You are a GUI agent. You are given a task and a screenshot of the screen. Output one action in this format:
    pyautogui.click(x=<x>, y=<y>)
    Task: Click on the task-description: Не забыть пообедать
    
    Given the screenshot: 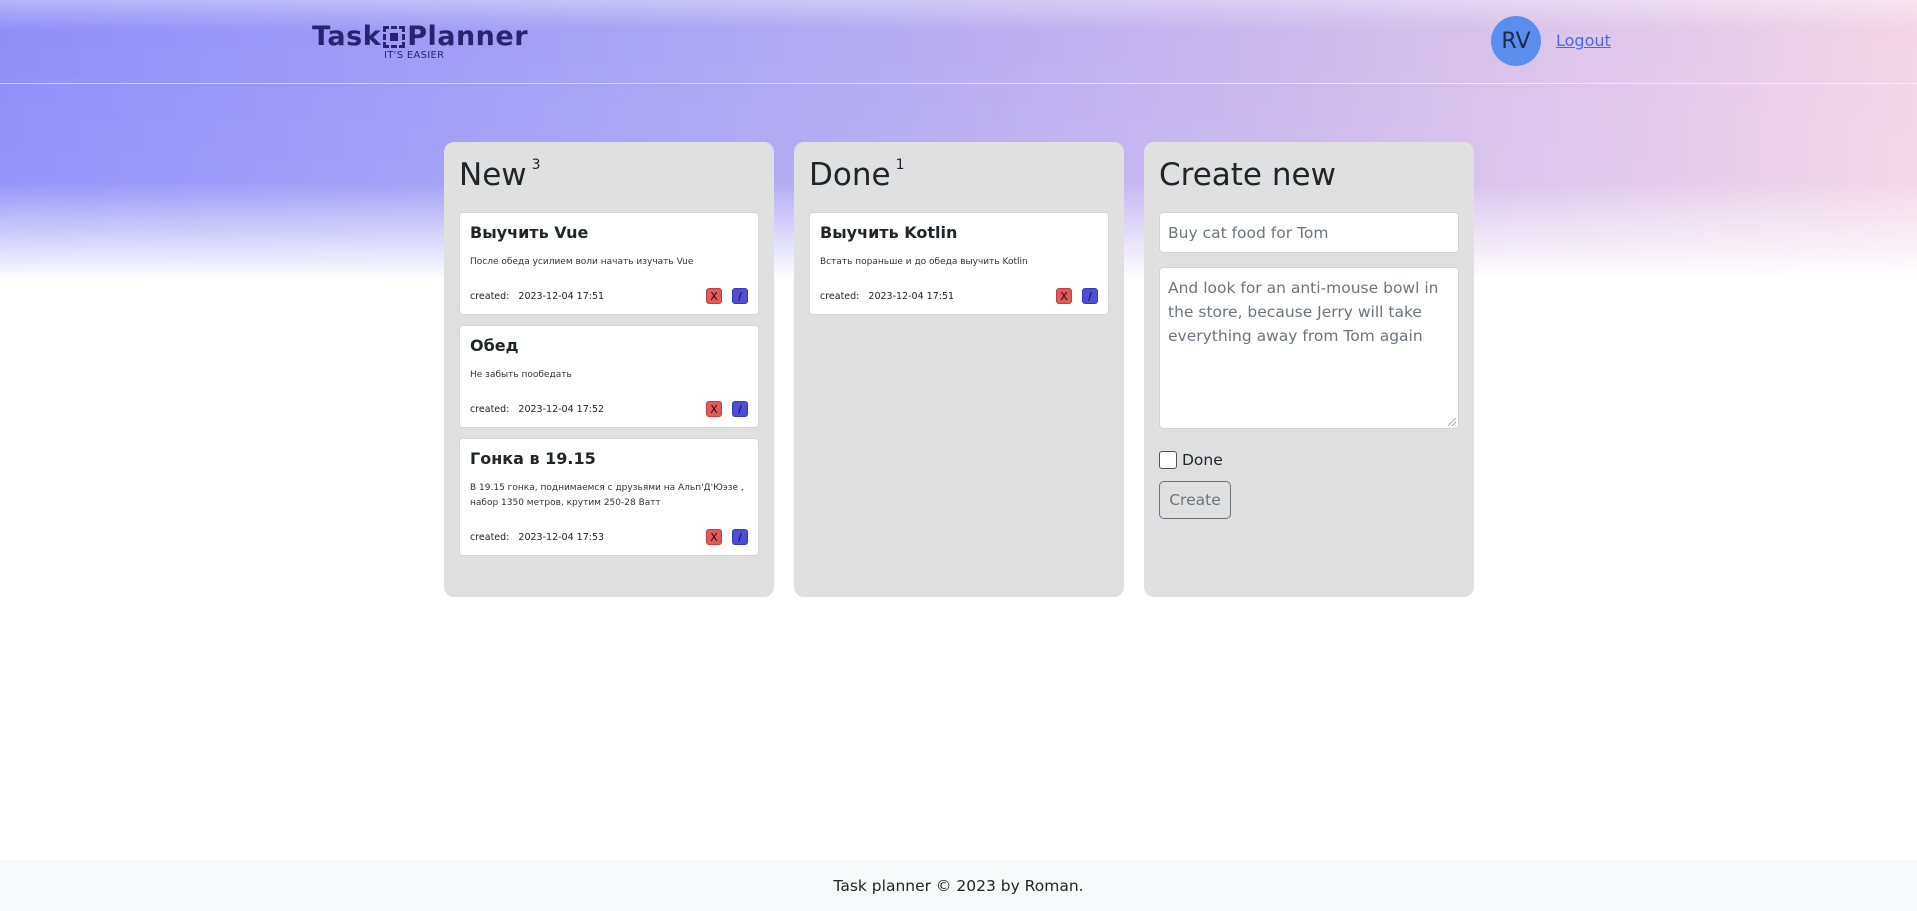 What is the action you would take?
    pyautogui.click(x=521, y=375)
    